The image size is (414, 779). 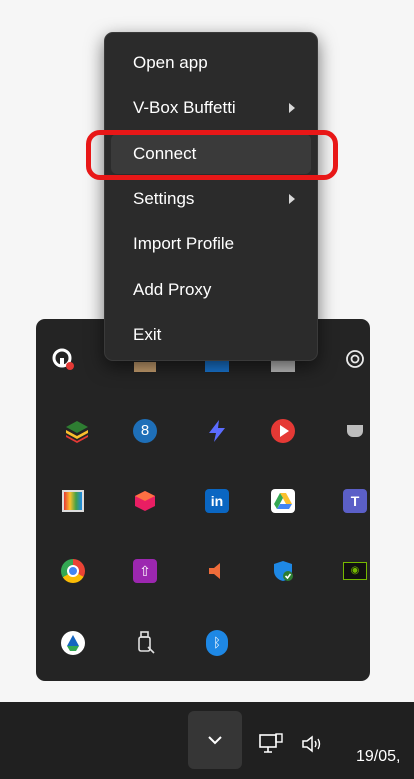 What do you see at coordinates (211, 199) in the screenshot?
I see `menu-item-settings: Settings` at bounding box center [211, 199].